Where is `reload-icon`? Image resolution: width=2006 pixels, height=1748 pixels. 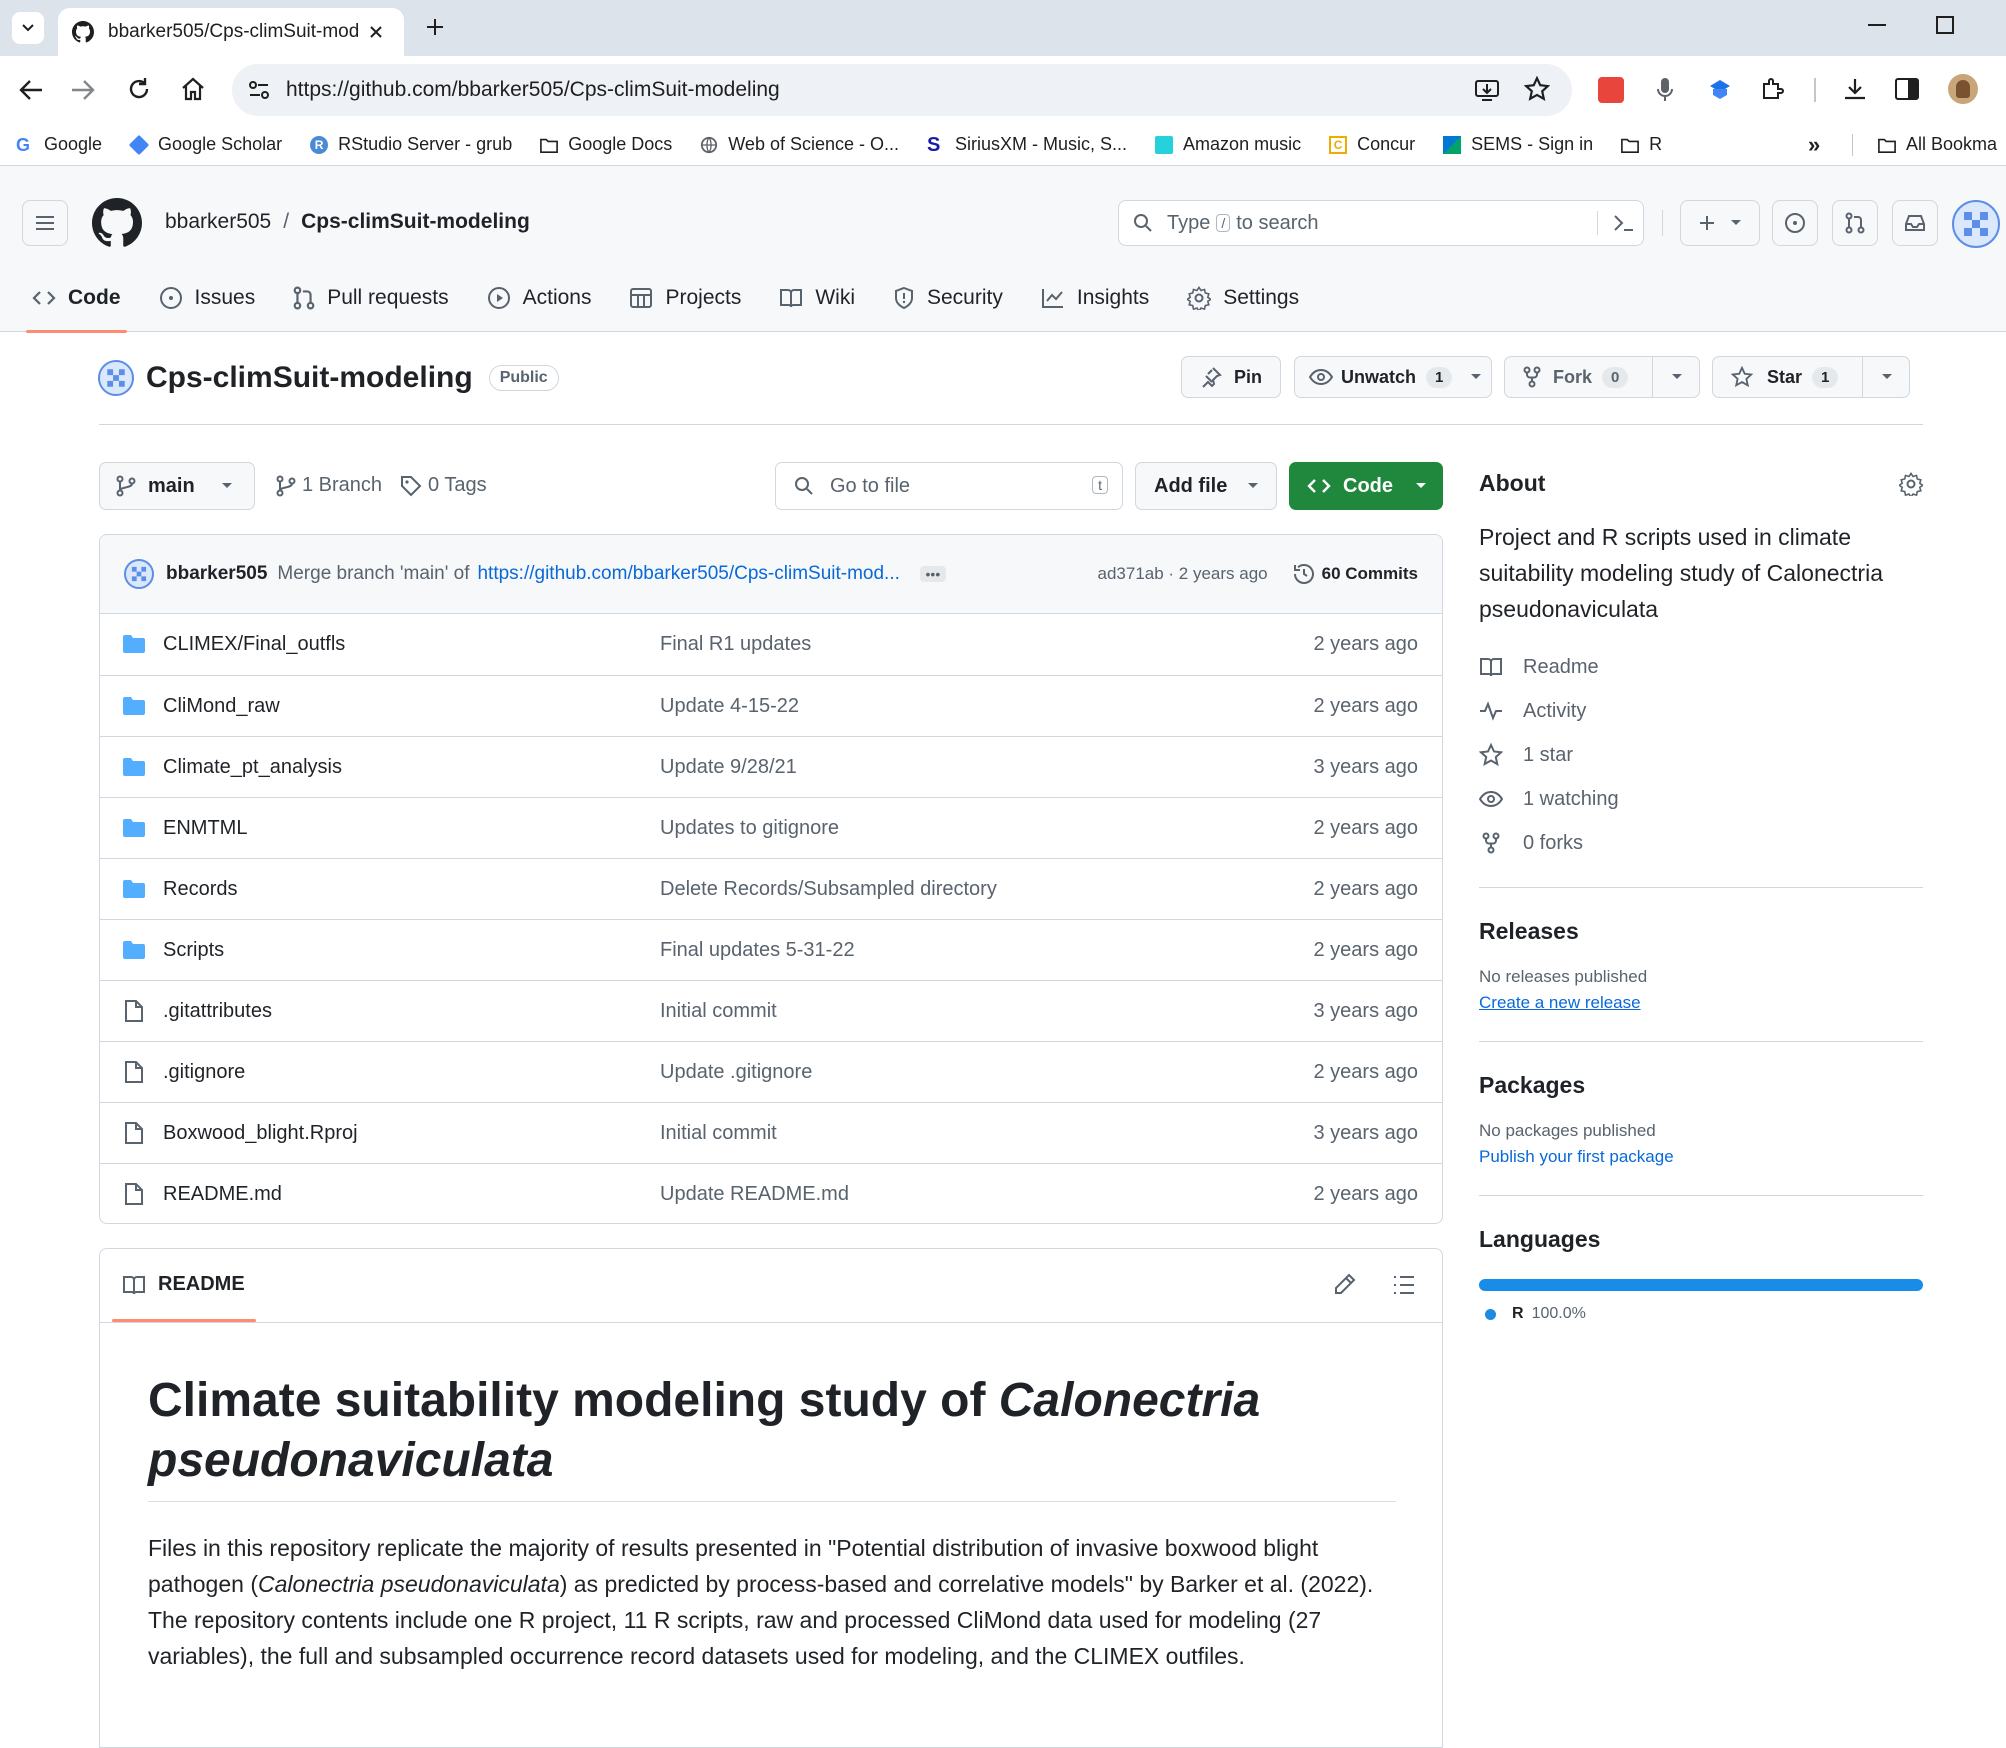 reload-icon is located at coordinates (139, 89).